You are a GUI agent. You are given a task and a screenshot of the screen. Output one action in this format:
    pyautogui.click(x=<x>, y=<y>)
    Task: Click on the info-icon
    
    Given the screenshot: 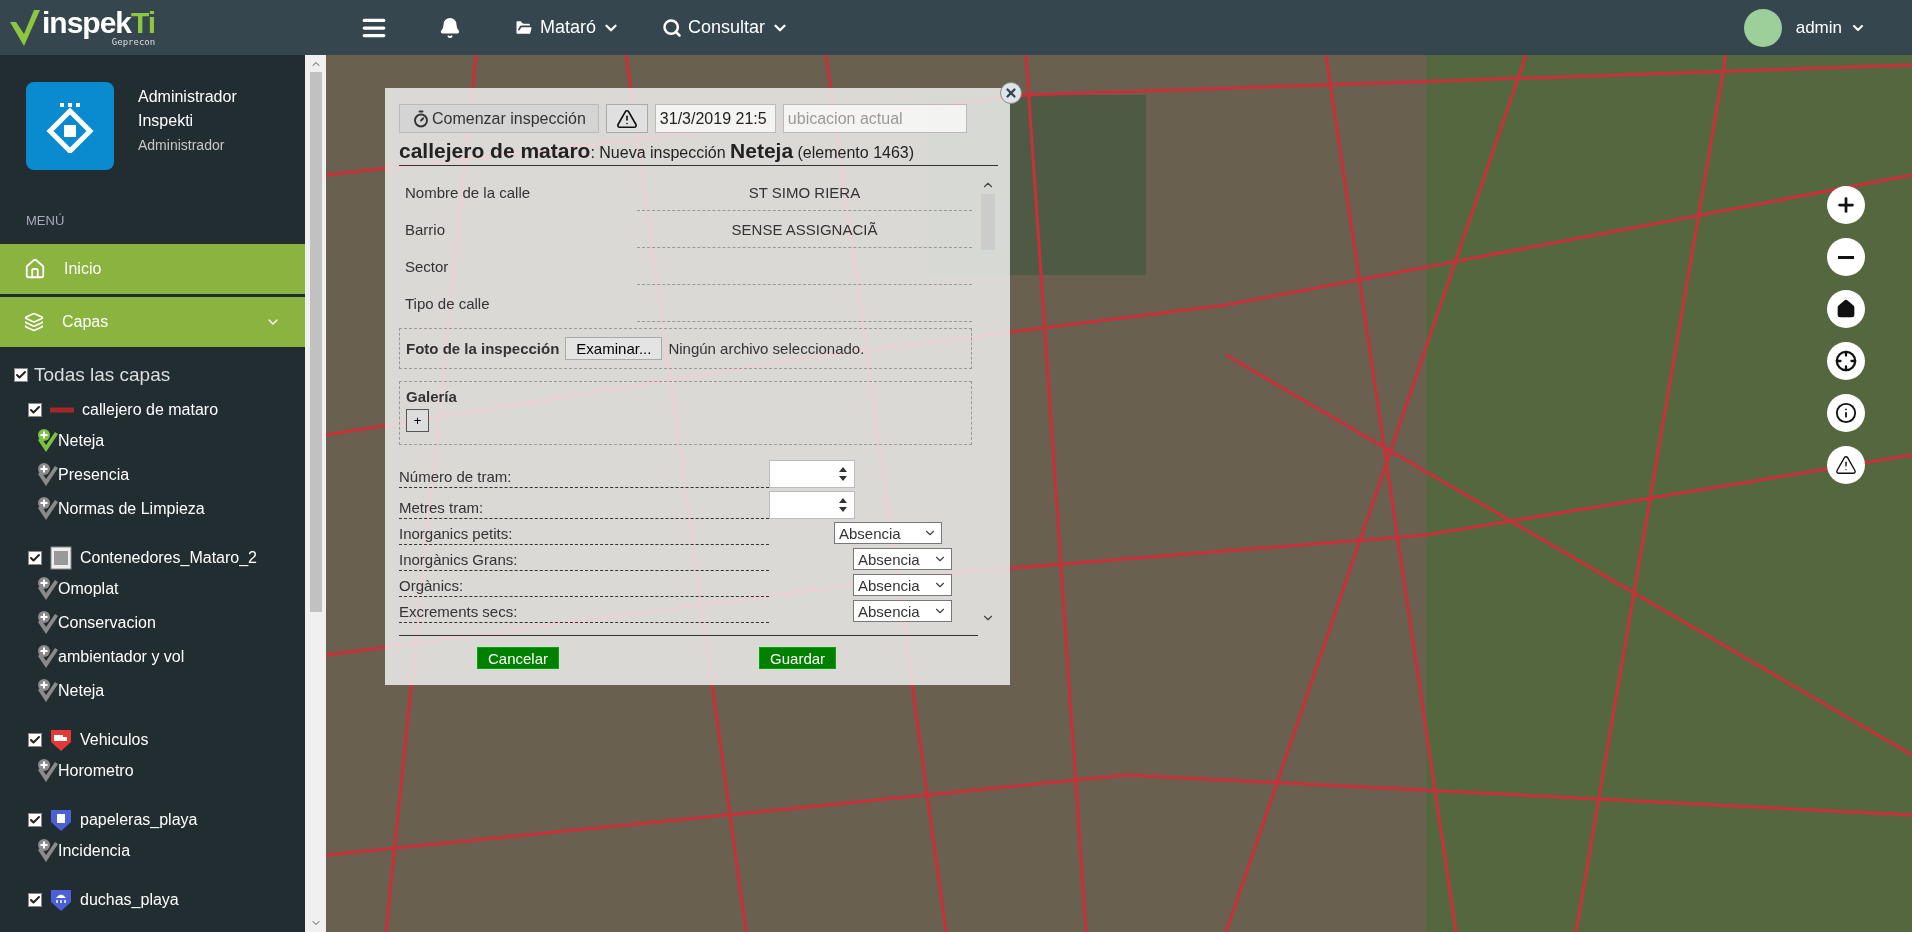 What is the action you would take?
    pyautogui.click(x=1846, y=413)
    